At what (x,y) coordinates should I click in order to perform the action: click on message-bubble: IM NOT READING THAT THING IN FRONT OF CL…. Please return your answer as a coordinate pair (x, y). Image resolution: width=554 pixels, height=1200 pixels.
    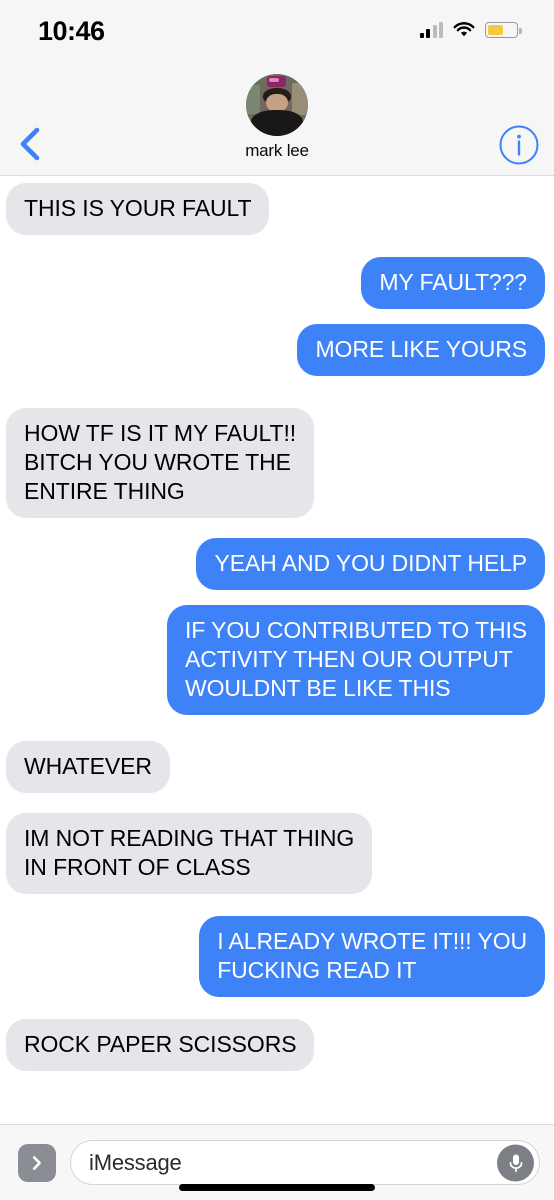
    Looking at the image, I should click on (186, 853).